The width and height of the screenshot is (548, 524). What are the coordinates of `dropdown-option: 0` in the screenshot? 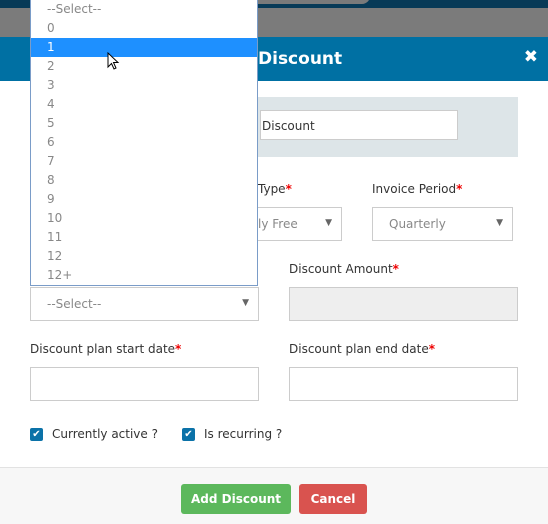 It's located at (144, 28).